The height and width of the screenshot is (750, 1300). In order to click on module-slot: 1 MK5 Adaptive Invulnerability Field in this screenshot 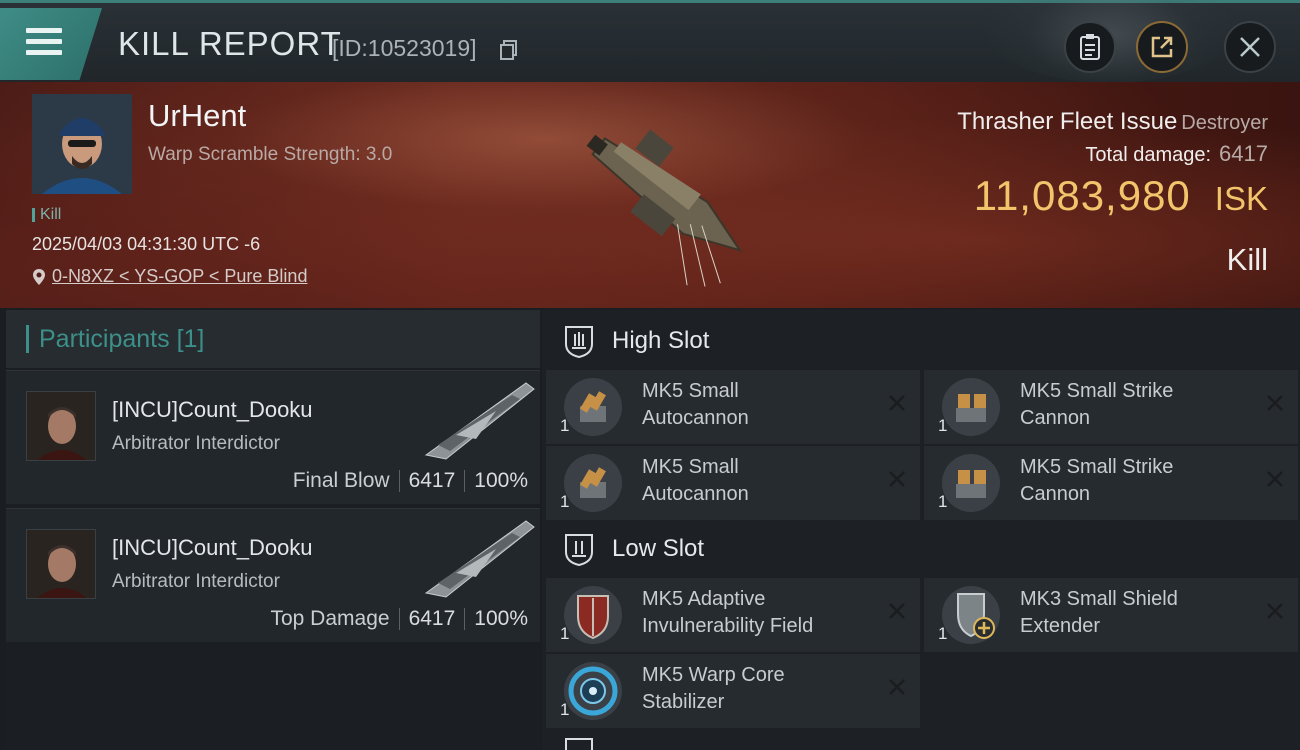, I will do `click(733, 615)`.